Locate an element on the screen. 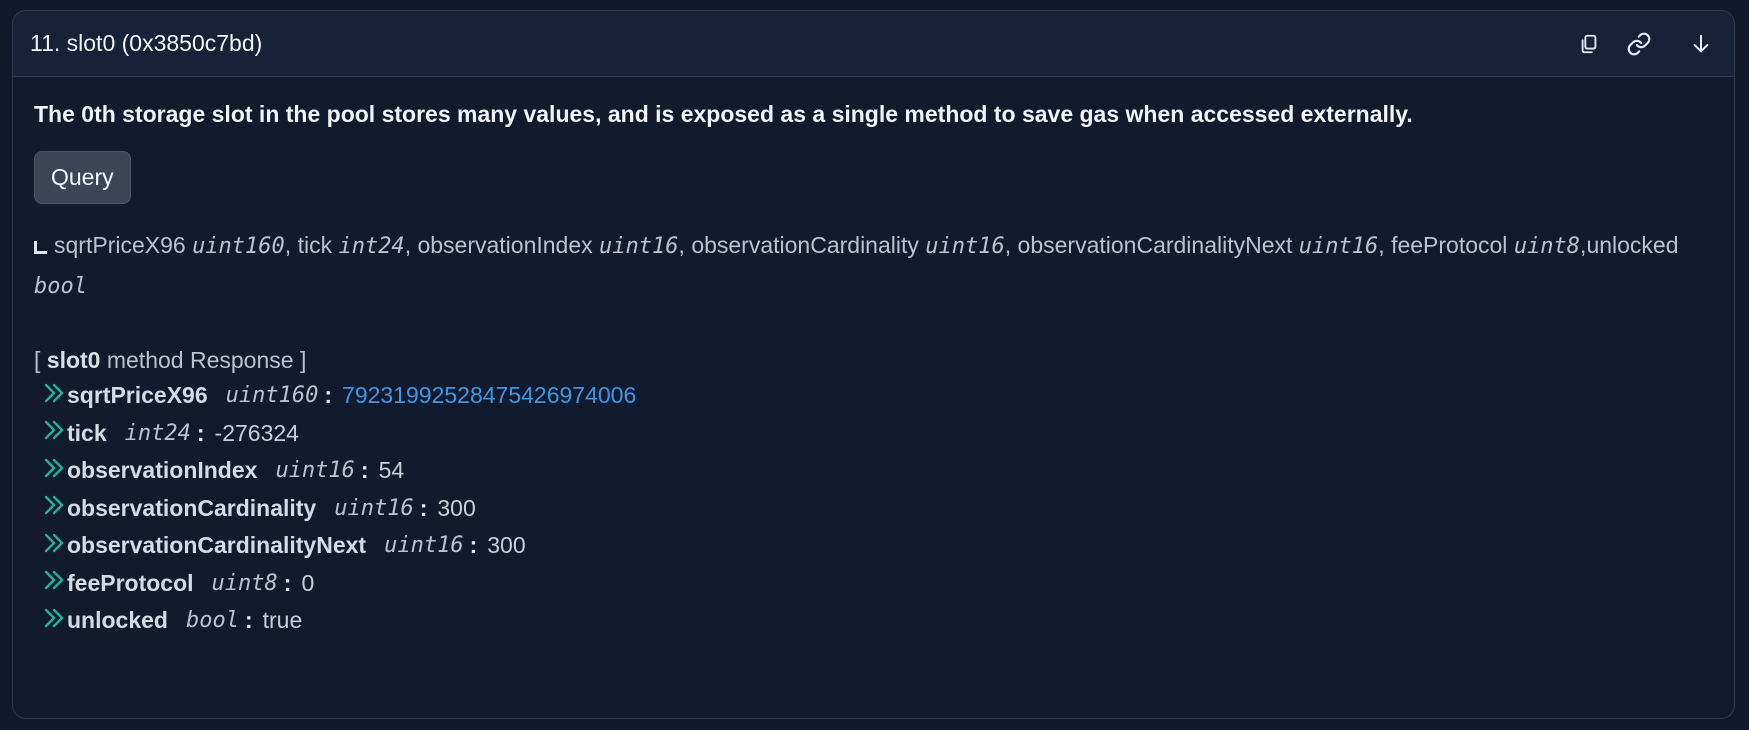 This screenshot has width=1749, height=730. response-row: feeProtocol uint8:0 is located at coordinates (873, 584).